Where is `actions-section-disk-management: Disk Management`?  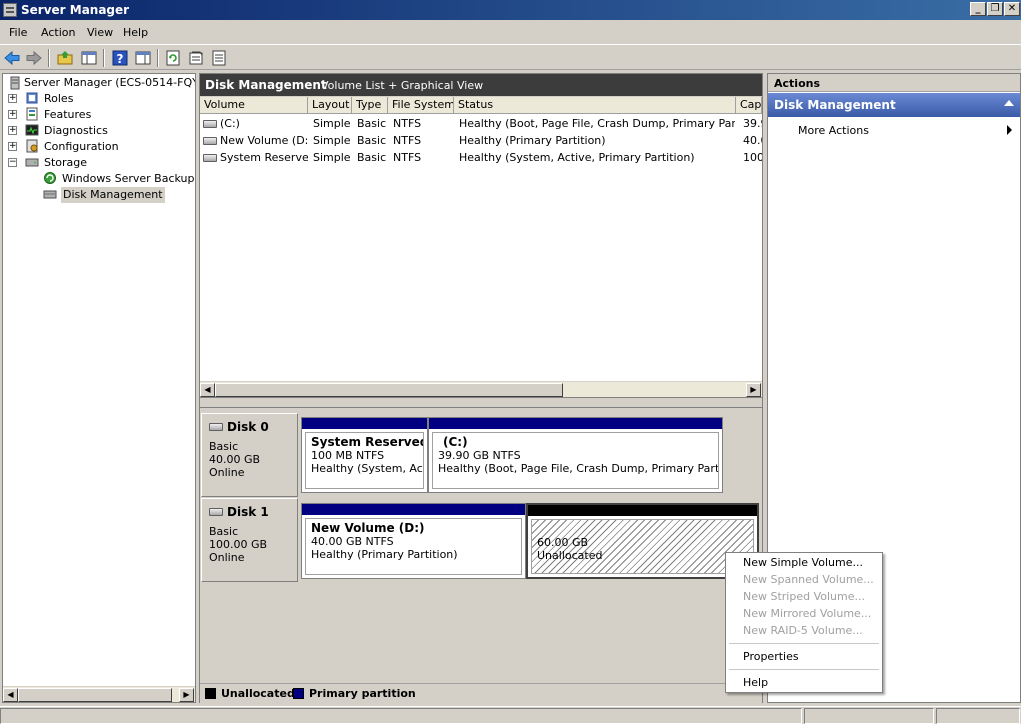
actions-section-disk-management: Disk Management is located at coordinates (894, 105).